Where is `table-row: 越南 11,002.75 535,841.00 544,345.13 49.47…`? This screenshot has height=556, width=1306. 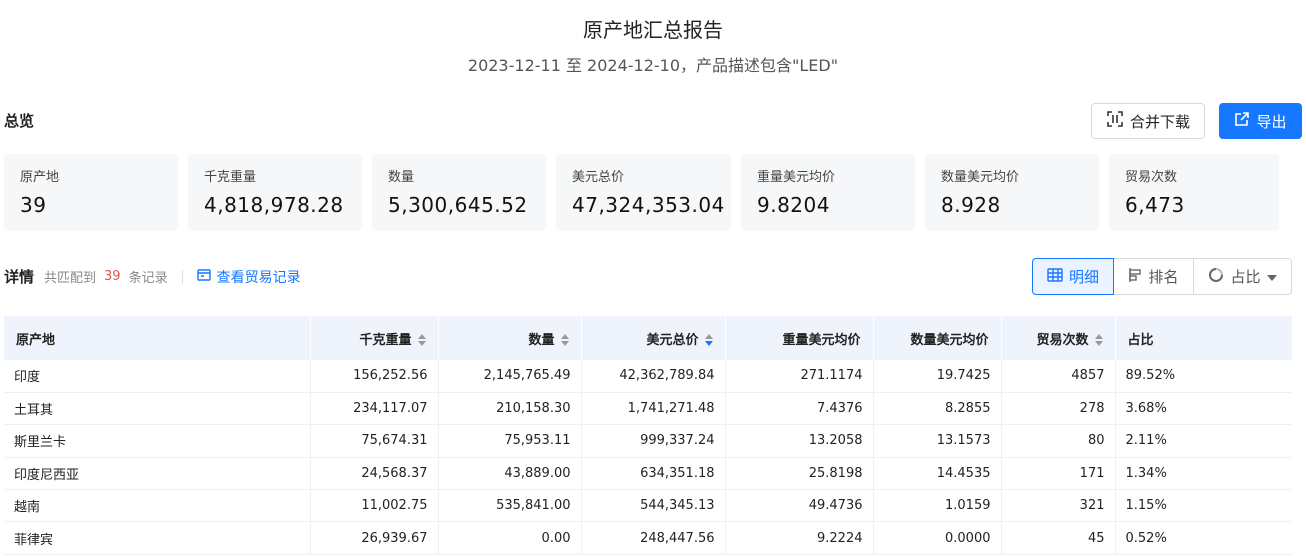
table-row: 越南 11,002.75 535,841.00 544,345.13 49.47… is located at coordinates (648, 505).